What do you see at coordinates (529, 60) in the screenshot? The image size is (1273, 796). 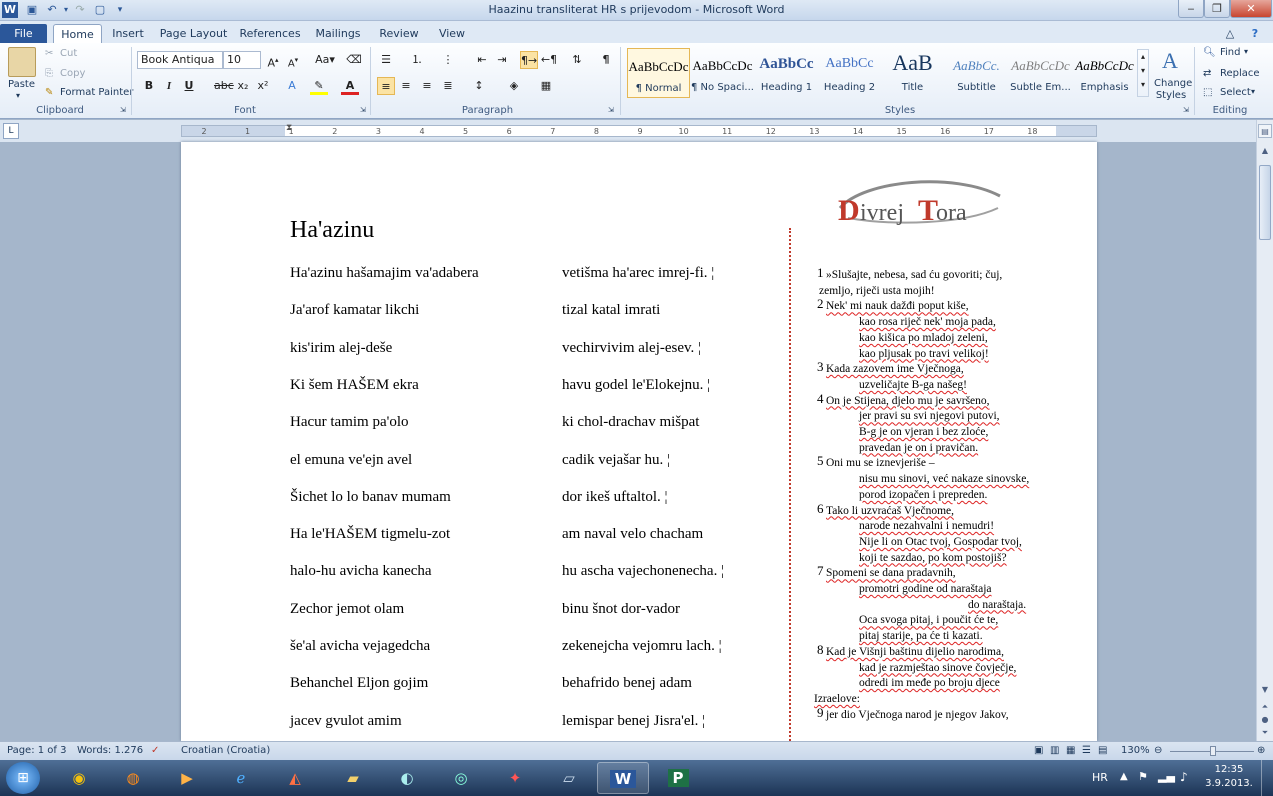 I see `ltr-direction-icon: ¶→` at bounding box center [529, 60].